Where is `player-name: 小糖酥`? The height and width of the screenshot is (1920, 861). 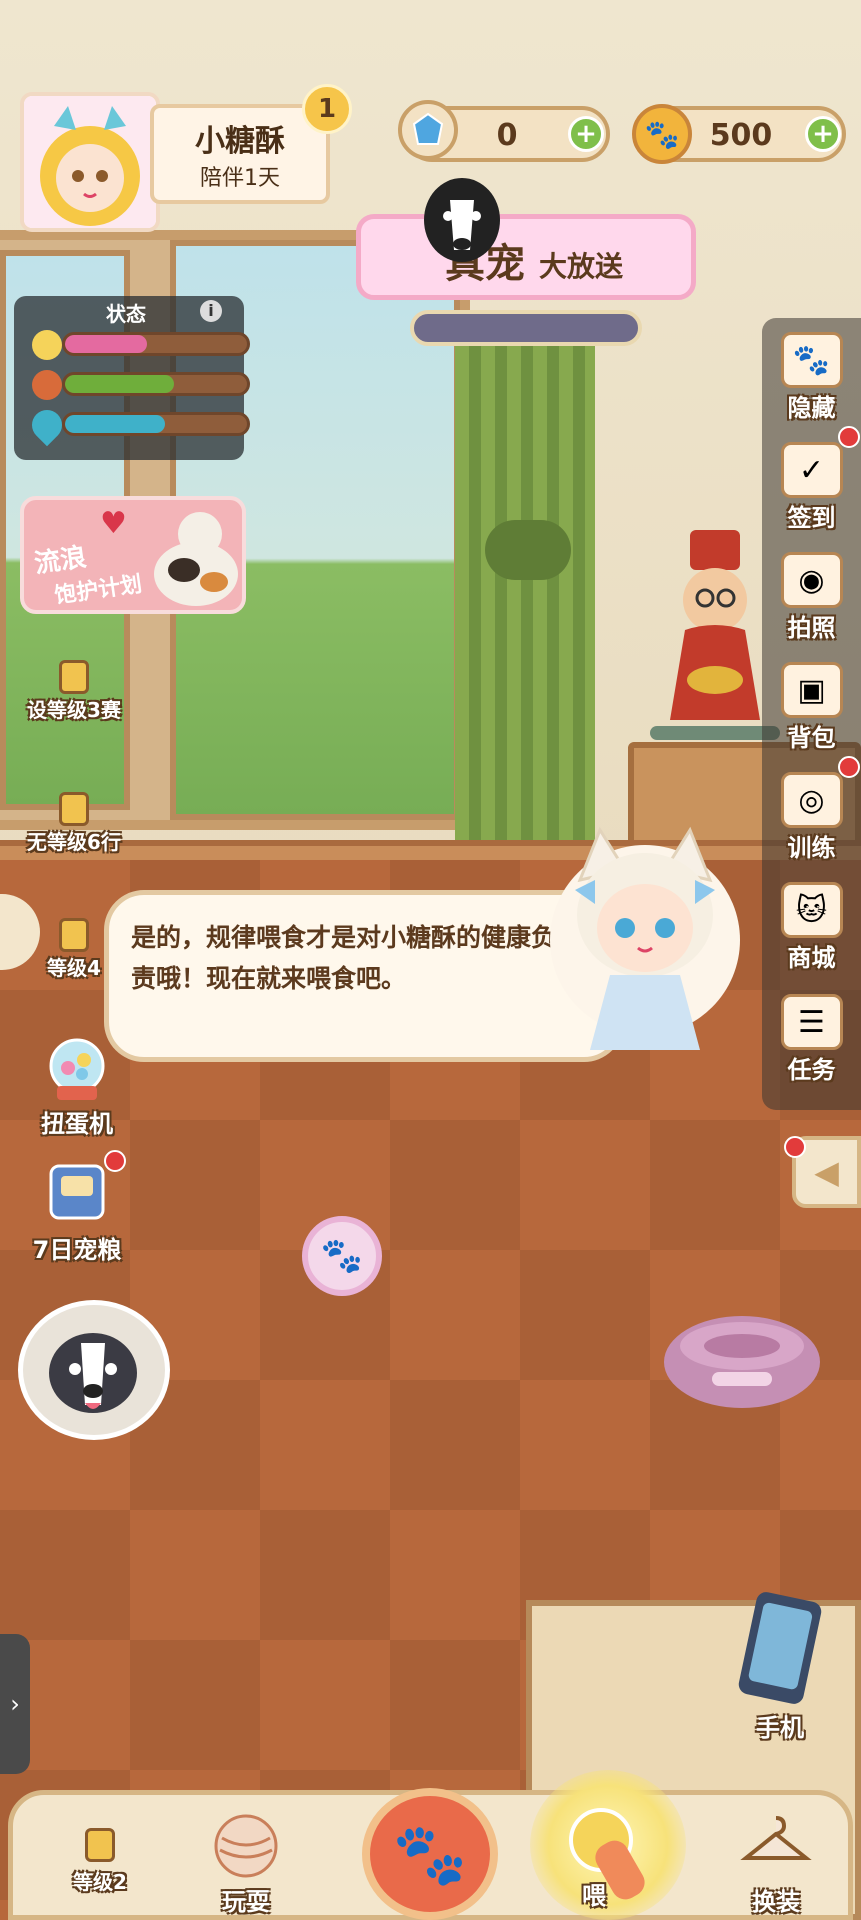
player-name: 小糖酥 is located at coordinates (240, 141).